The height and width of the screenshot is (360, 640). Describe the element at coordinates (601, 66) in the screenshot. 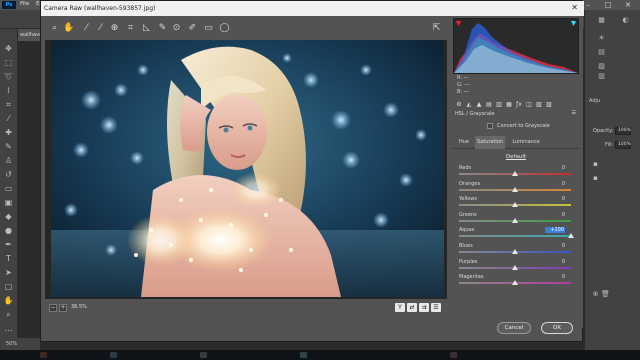

I see `layers-icon: ▧` at that location.